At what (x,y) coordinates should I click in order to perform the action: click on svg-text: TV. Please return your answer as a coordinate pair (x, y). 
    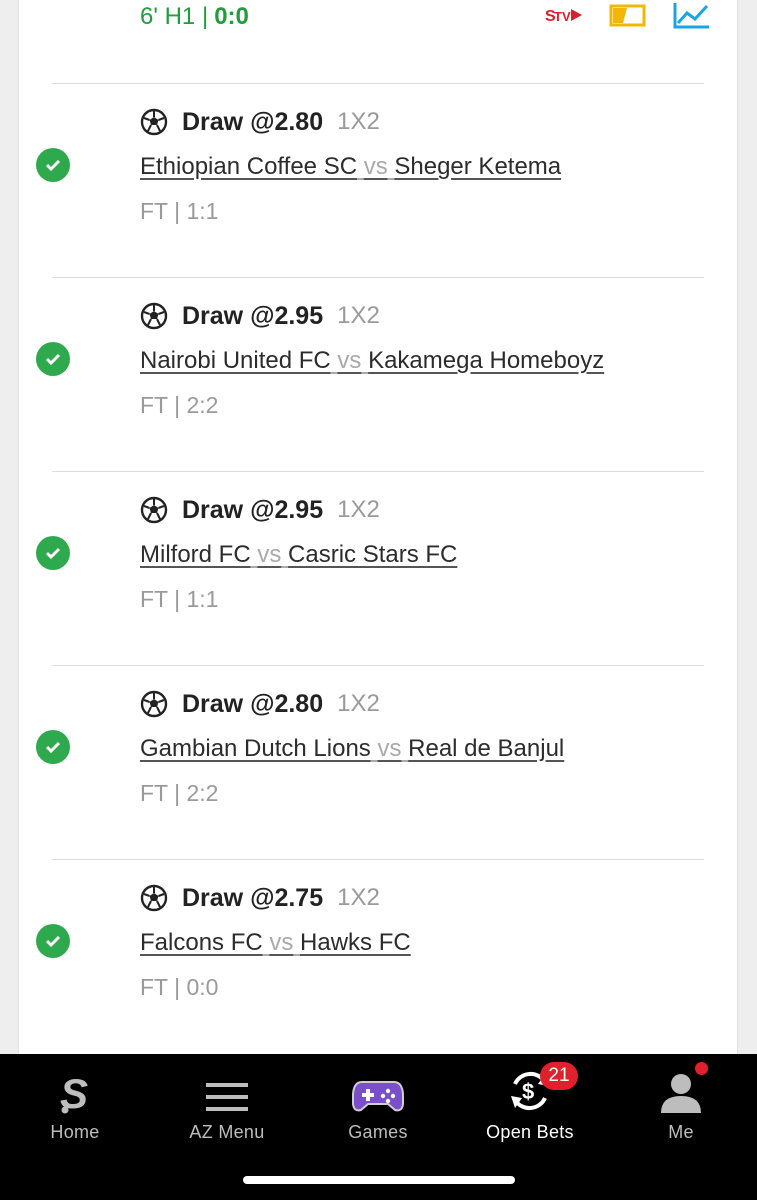
    Looking at the image, I should click on (562, 16).